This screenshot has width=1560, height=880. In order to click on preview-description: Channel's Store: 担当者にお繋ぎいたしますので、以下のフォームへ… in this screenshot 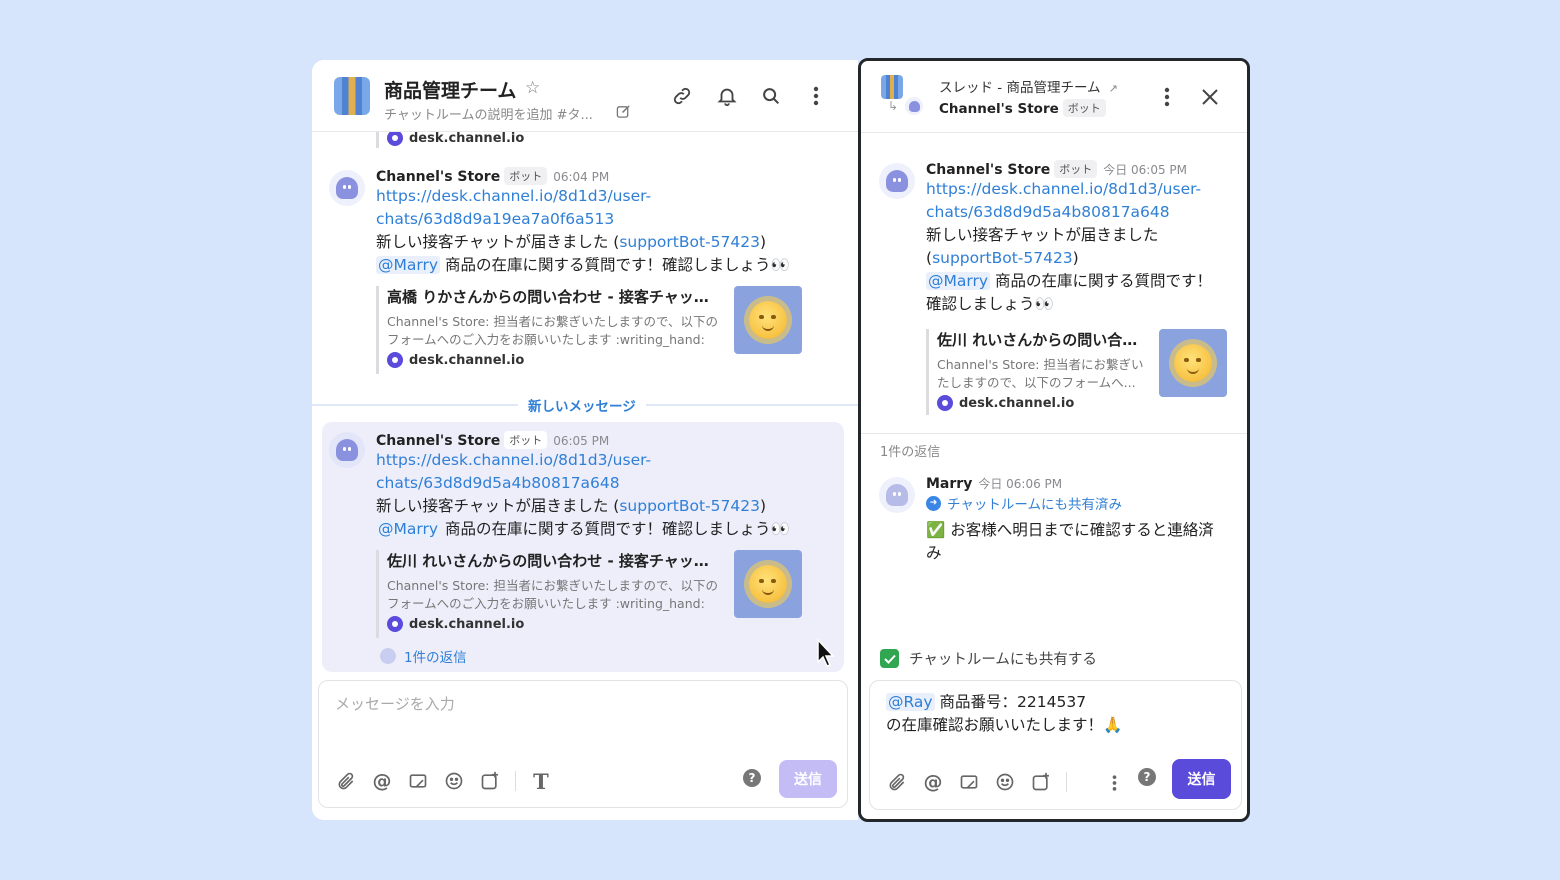, I will do `click(552, 594)`.